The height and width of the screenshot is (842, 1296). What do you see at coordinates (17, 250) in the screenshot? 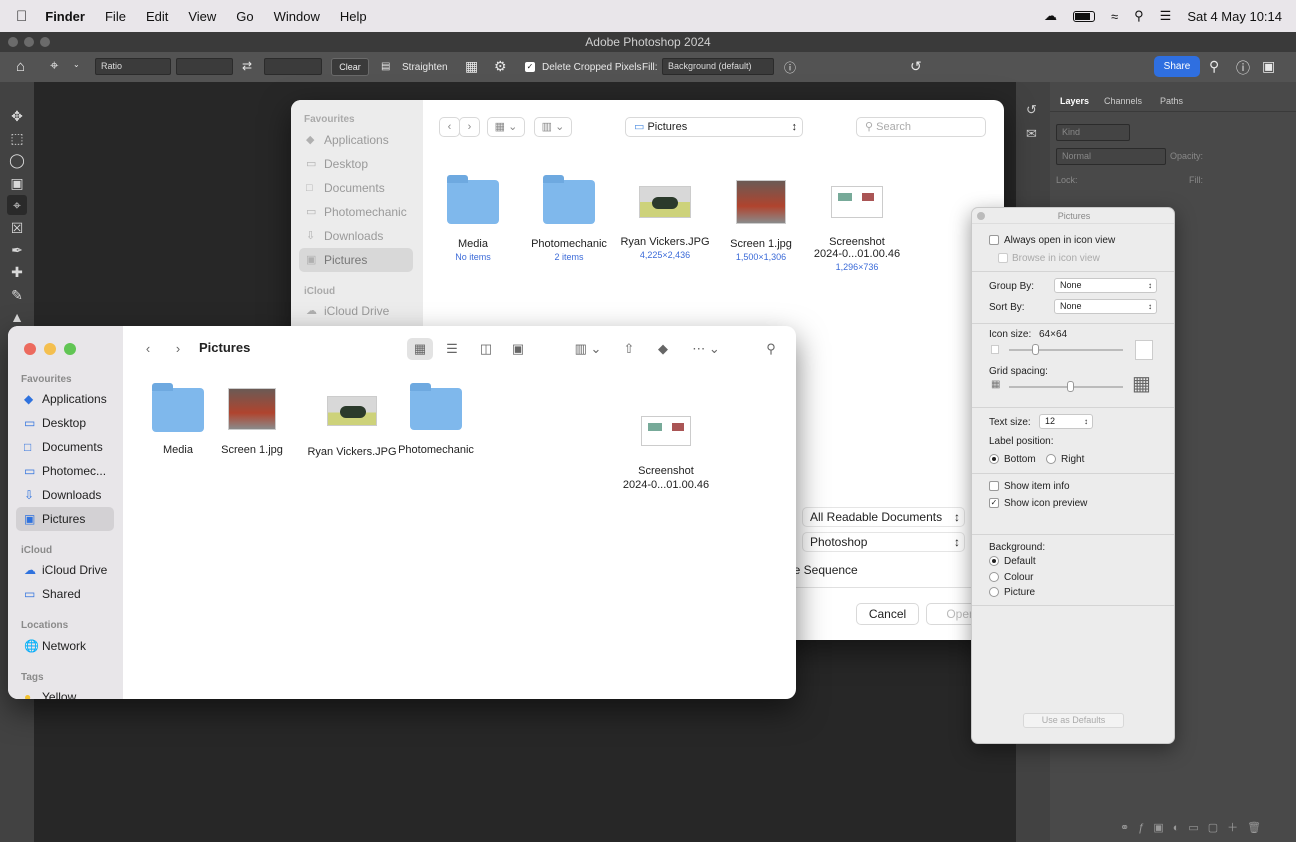
I see `eyedropper-icon: ✒` at bounding box center [17, 250].